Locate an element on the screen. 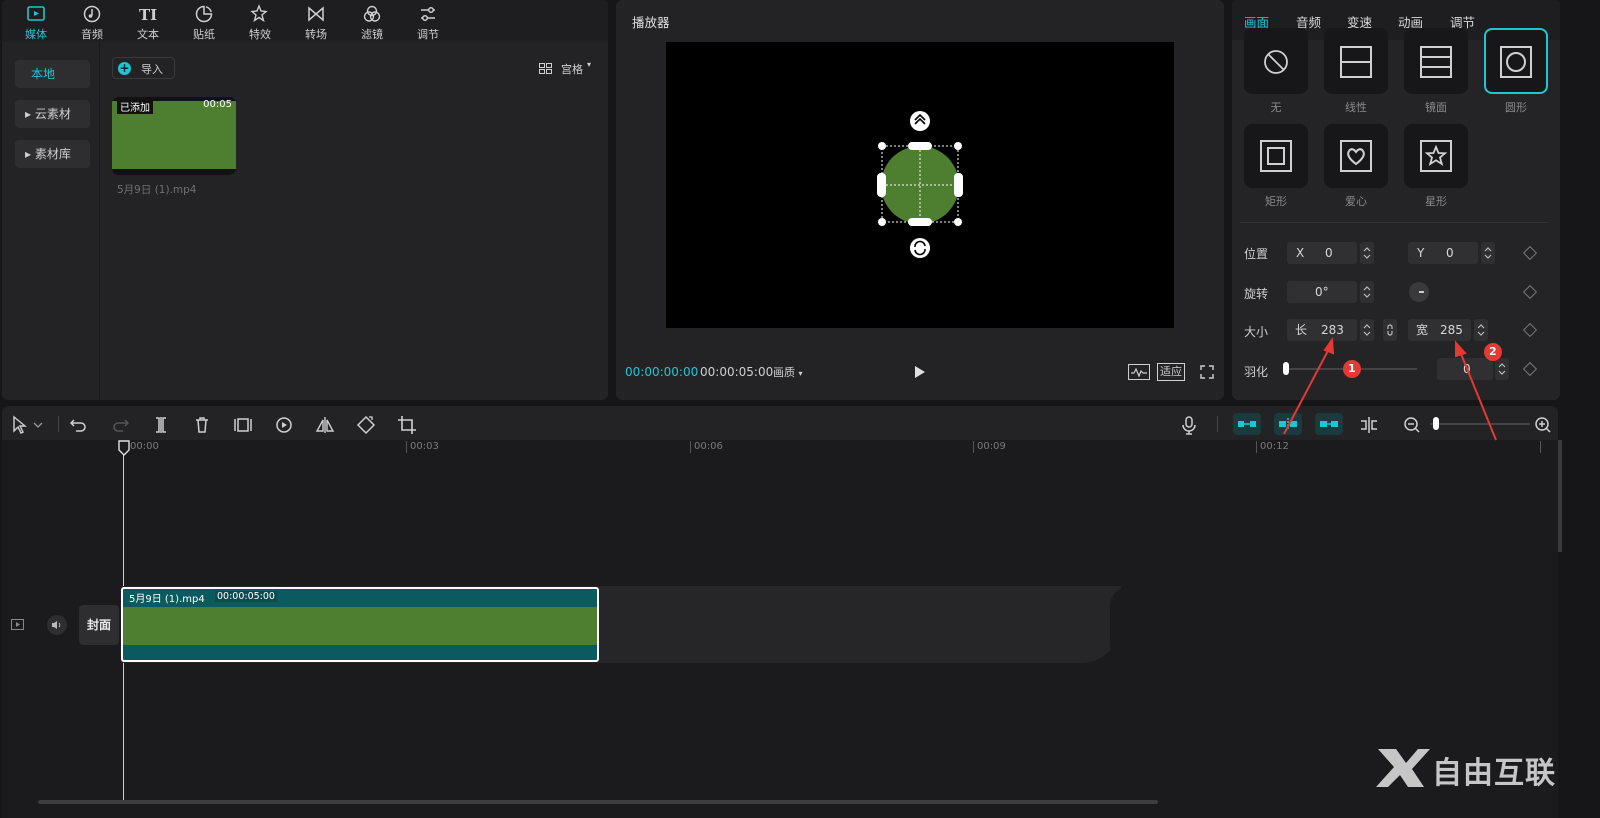 The height and width of the screenshot is (818, 1600). annotation-badge-2: 2 is located at coordinates (1493, 351).